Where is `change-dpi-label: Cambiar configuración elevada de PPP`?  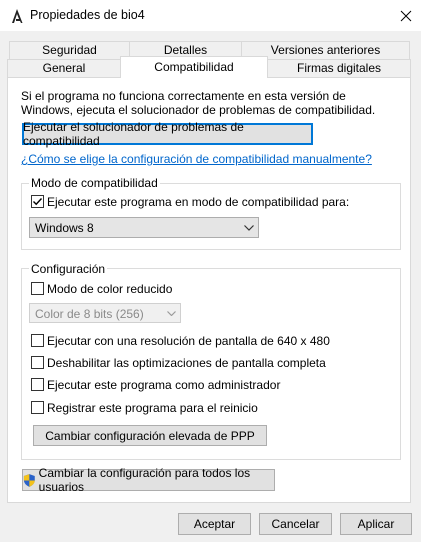 change-dpi-label: Cambiar configuración elevada de PPP is located at coordinates (150, 435).